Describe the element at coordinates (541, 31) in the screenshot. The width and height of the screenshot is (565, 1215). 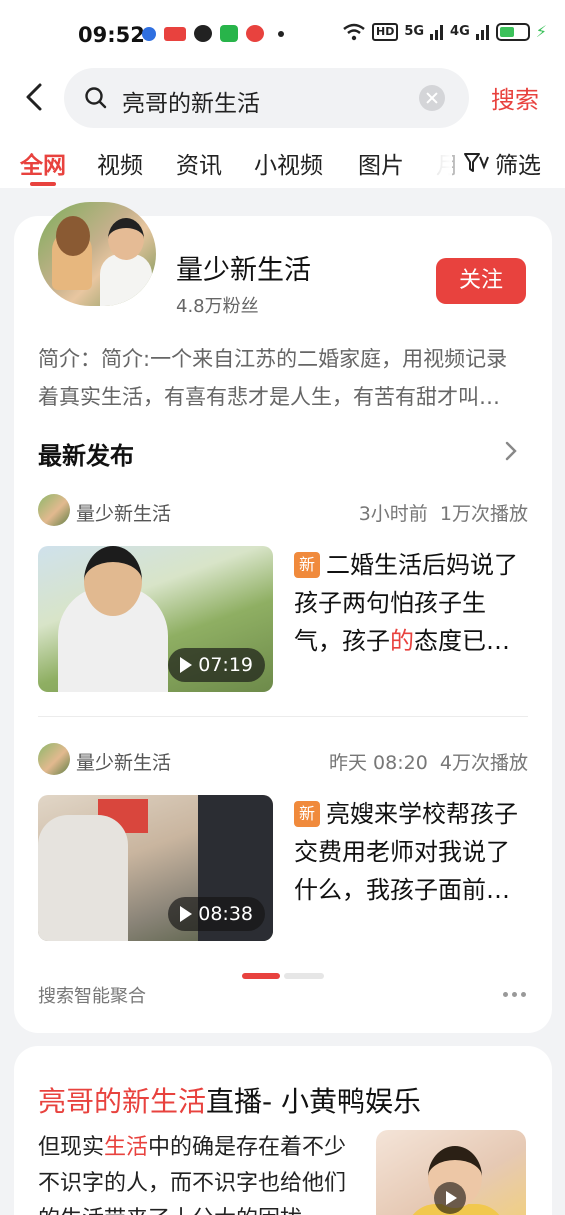
I see `charging-icon: ⚡` at that location.